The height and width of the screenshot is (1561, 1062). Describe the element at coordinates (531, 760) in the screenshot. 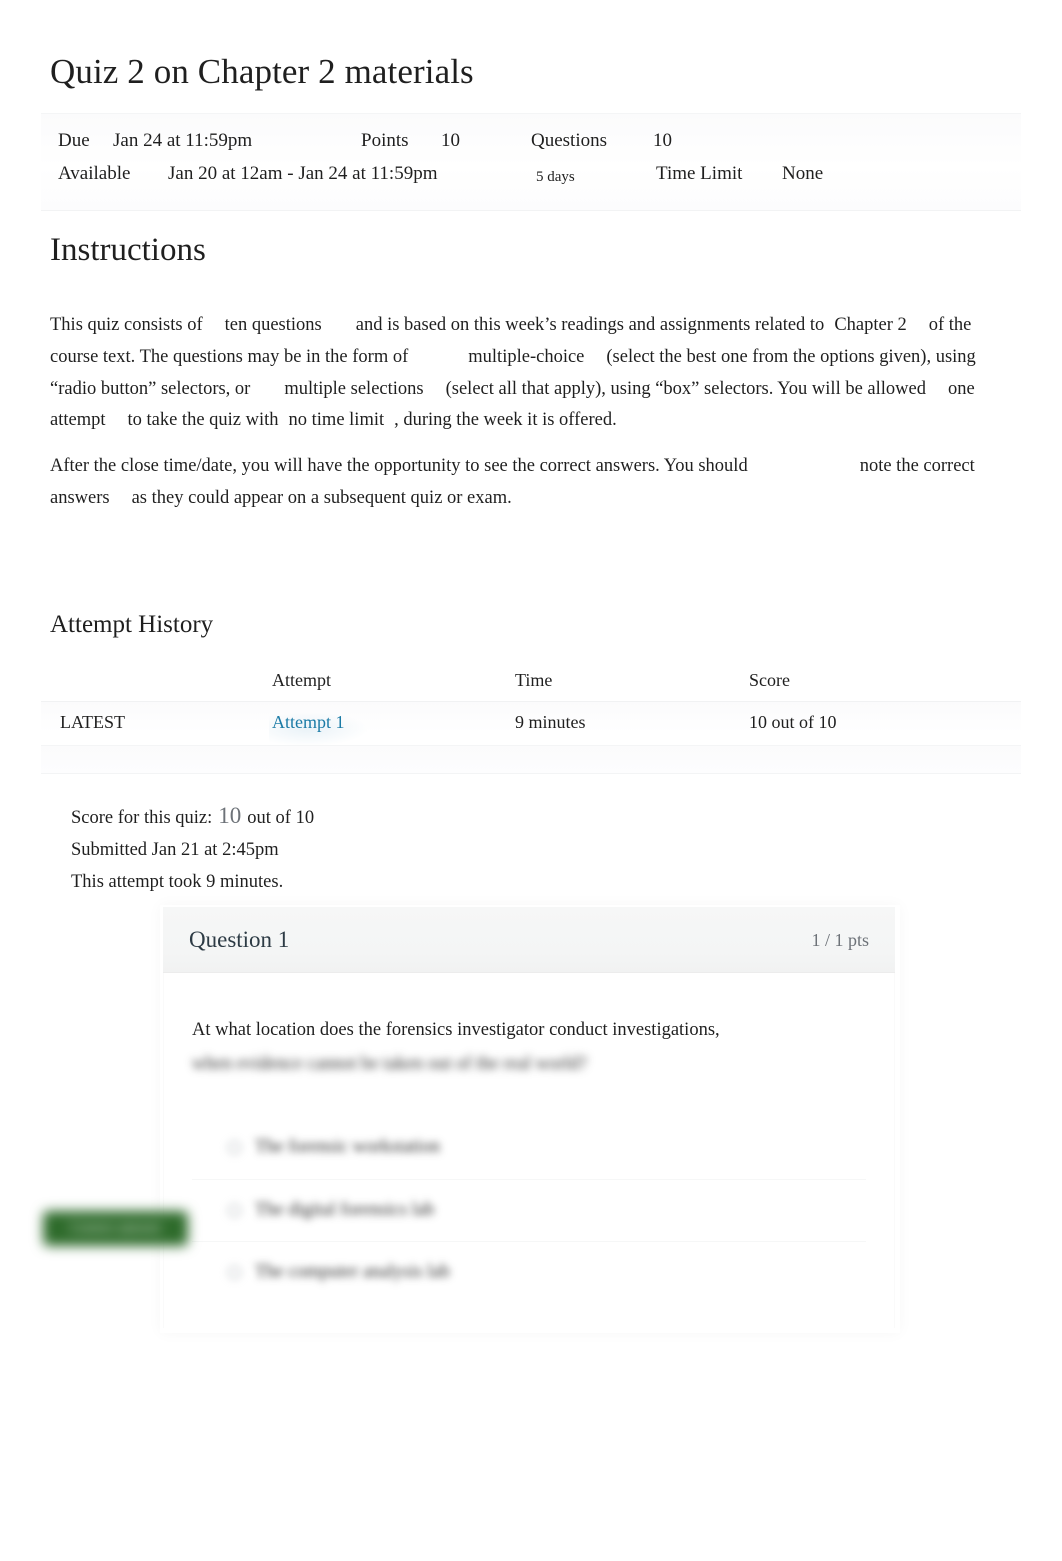

I see `table-footer-spacer` at that location.